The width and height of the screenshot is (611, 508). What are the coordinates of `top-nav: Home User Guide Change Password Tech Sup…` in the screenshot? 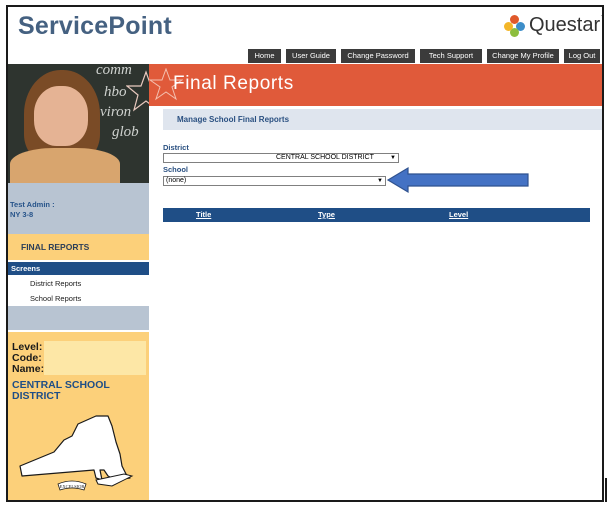 It's located at (305, 56).